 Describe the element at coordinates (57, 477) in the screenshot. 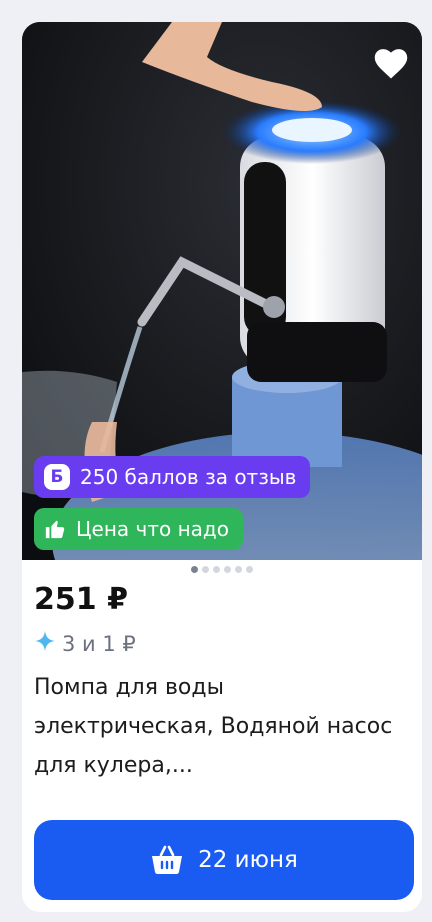

I see `bonus-b-icon: Б` at that location.